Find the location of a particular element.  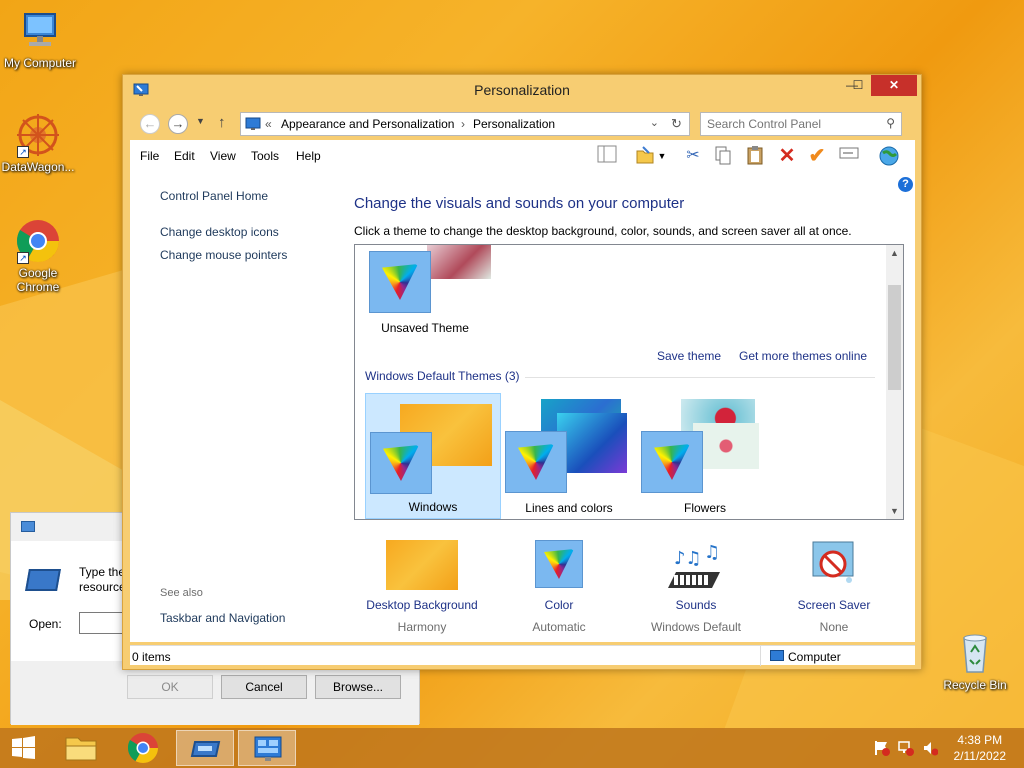

screen-saver-value: None is located at coordinates (834, 627).